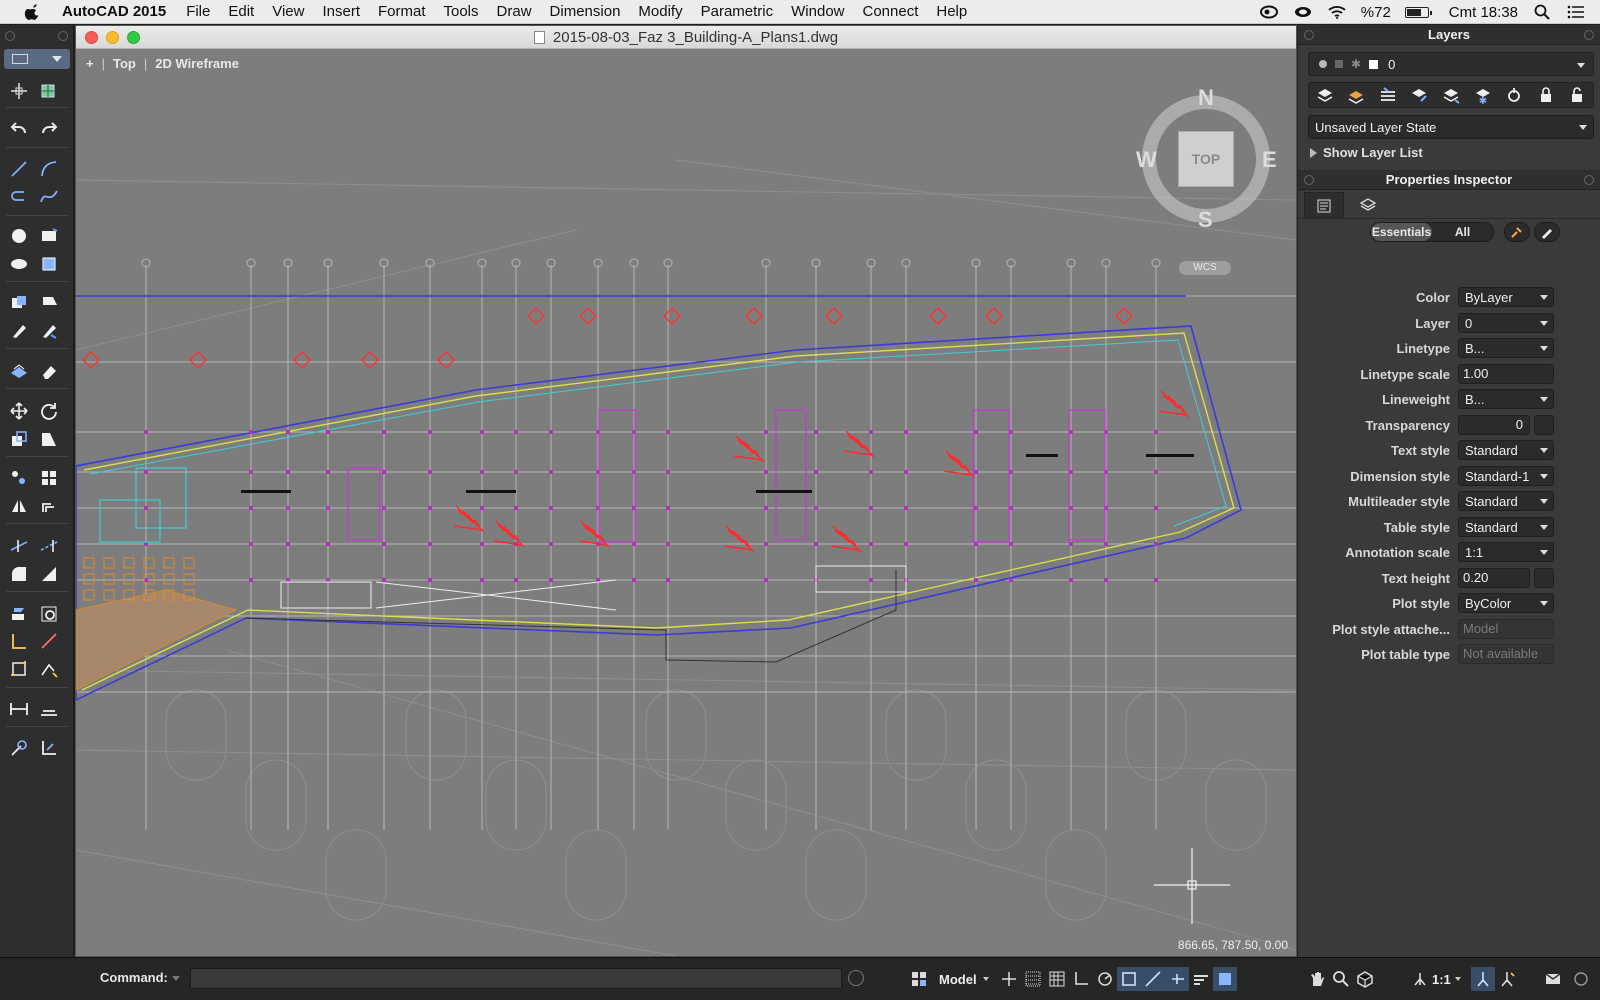  What do you see at coordinates (1581, 979) in the screenshot?
I see `customize-status-icon` at bounding box center [1581, 979].